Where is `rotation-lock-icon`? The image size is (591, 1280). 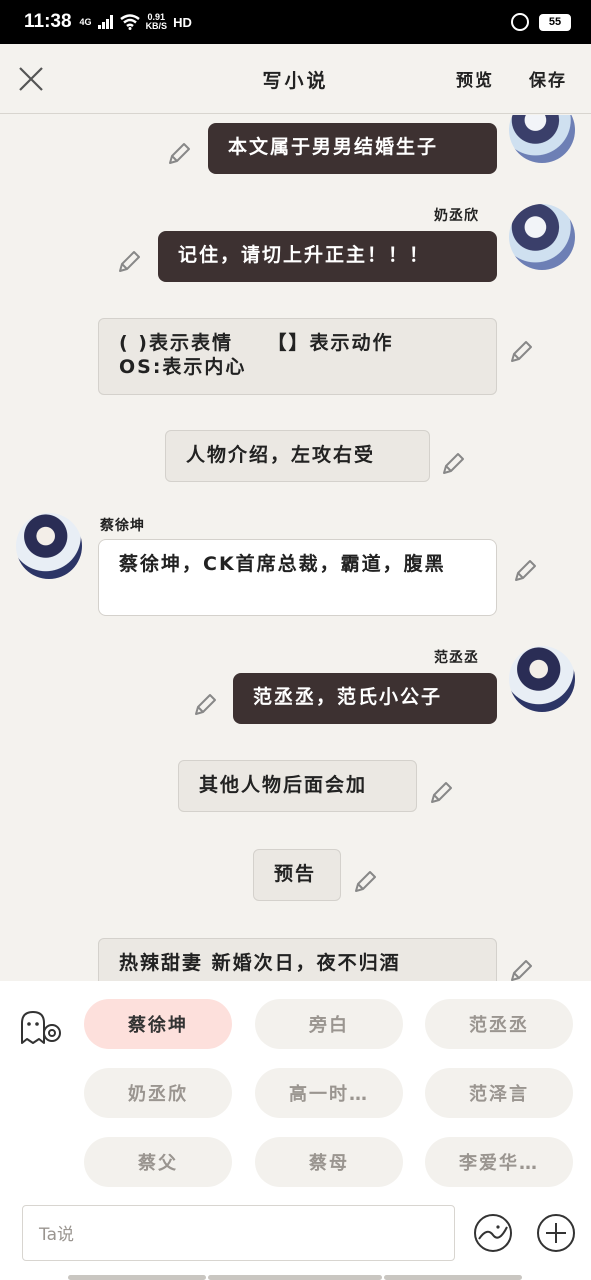 rotation-lock-icon is located at coordinates (520, 22).